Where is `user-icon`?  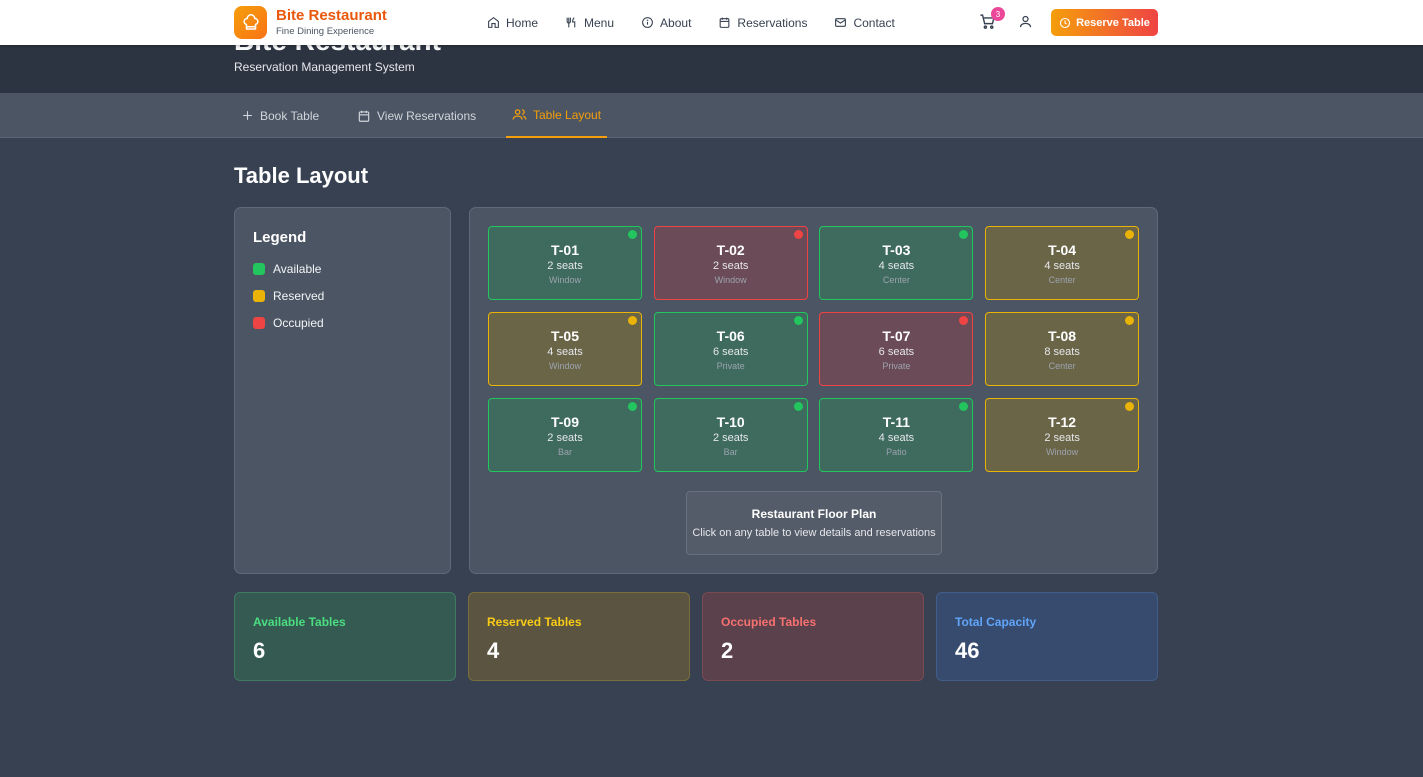 user-icon is located at coordinates (1025, 21).